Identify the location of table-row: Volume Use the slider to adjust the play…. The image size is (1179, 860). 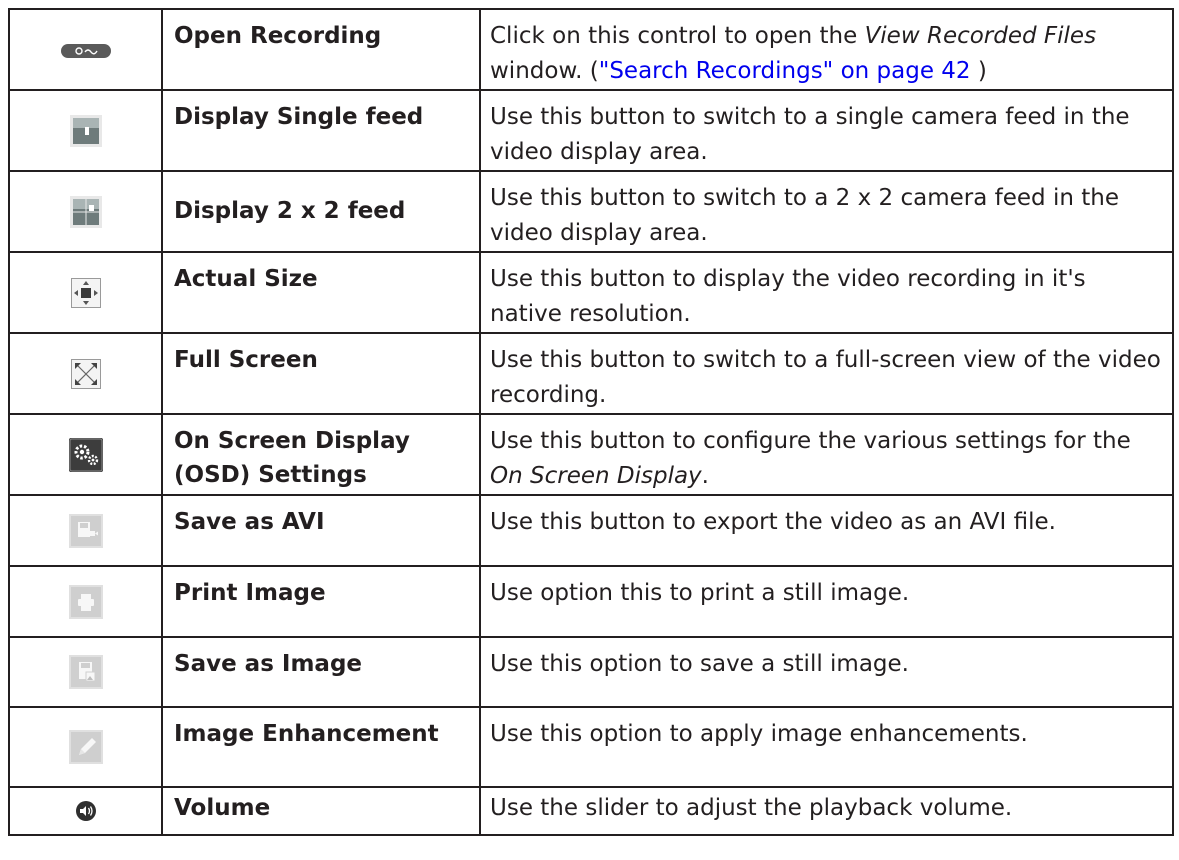
(591, 811).